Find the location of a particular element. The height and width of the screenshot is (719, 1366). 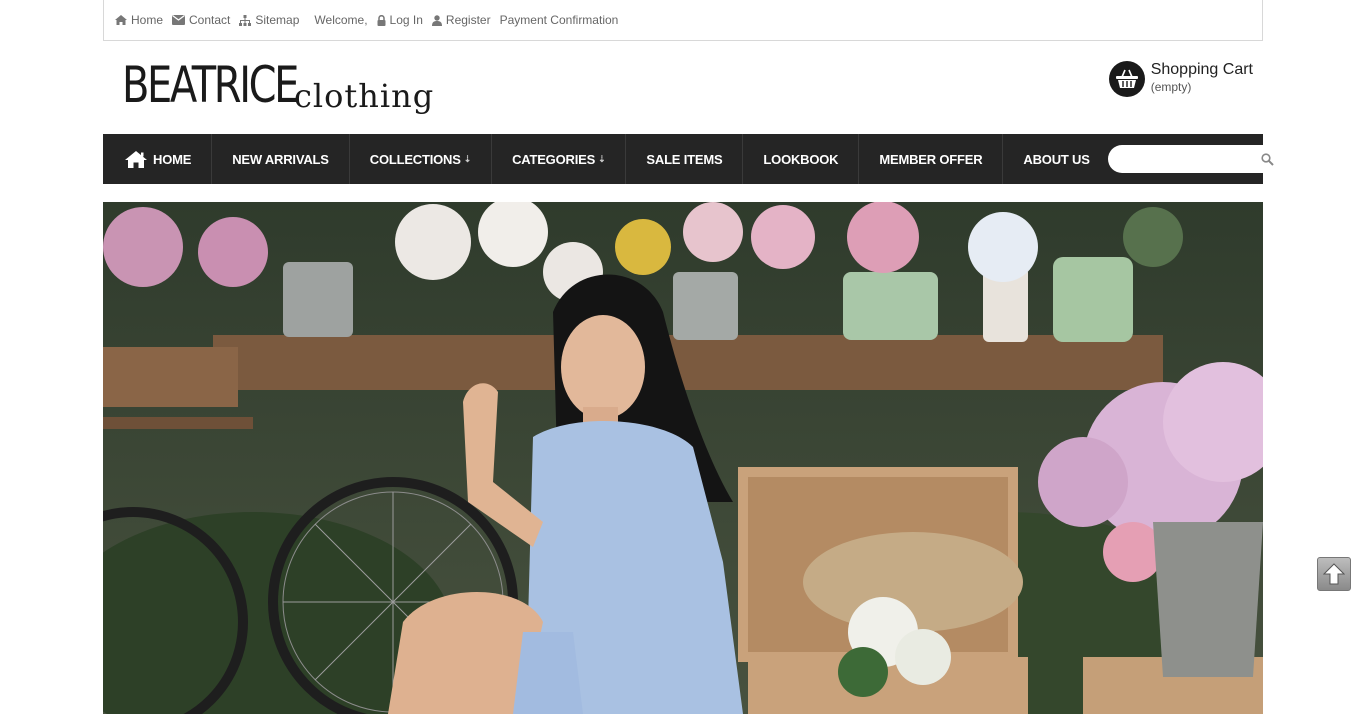

topbar-home-link: Home is located at coordinates (139, 20).